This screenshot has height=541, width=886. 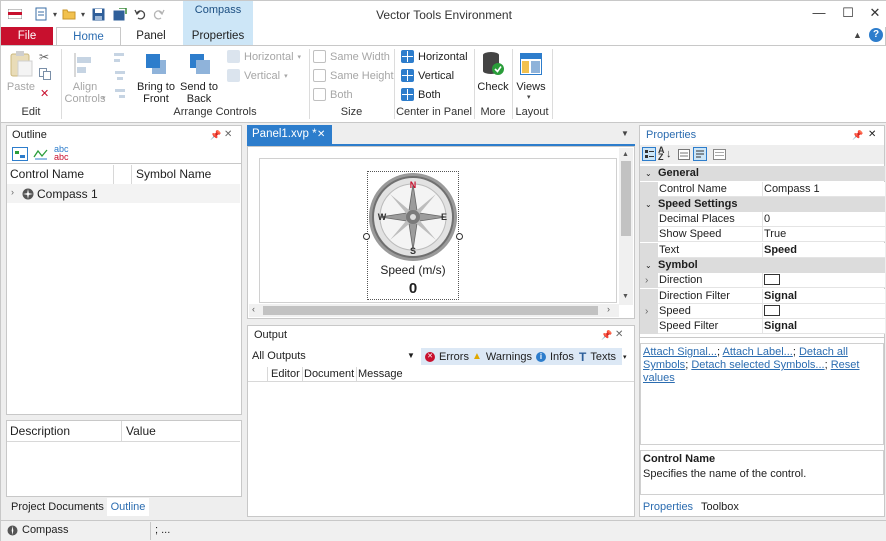 I want to click on output-overflow-icon: ▾, so click(x=625, y=357).